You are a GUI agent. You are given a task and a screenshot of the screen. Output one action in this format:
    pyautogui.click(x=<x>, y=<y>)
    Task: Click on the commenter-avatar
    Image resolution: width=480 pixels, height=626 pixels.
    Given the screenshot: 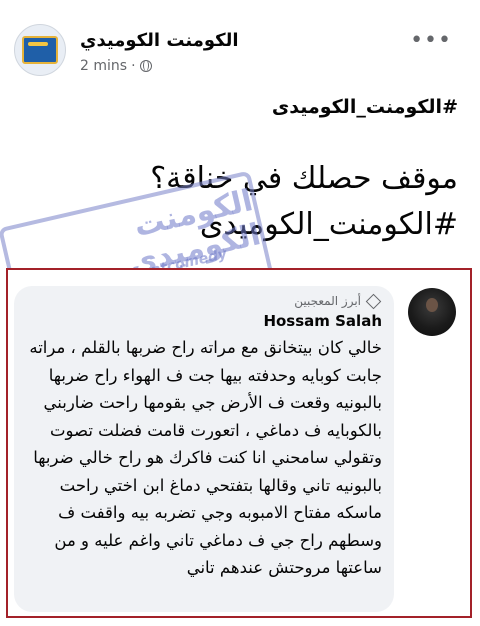 What is the action you would take?
    pyautogui.click(x=432, y=312)
    